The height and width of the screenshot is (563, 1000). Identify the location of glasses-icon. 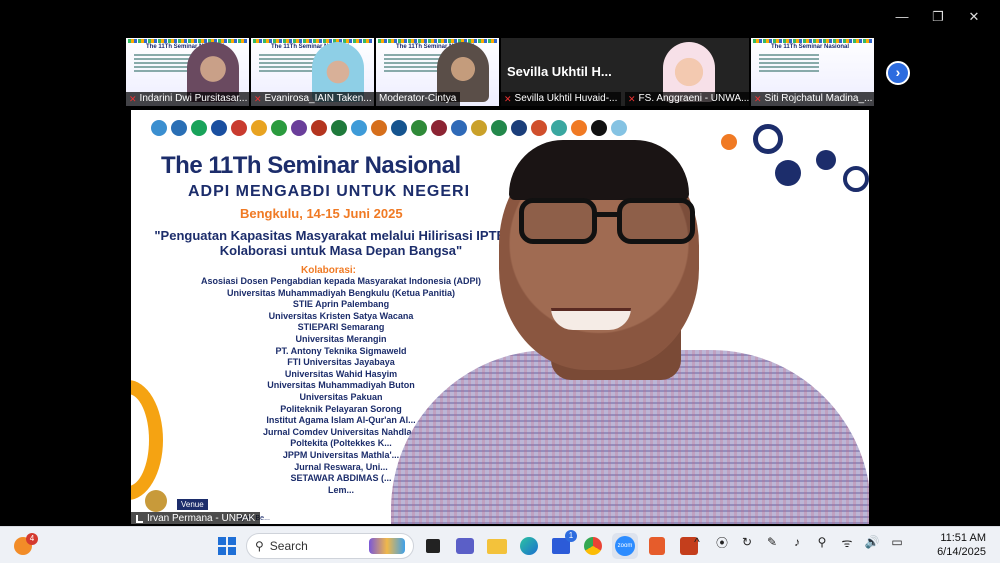
(609, 221).